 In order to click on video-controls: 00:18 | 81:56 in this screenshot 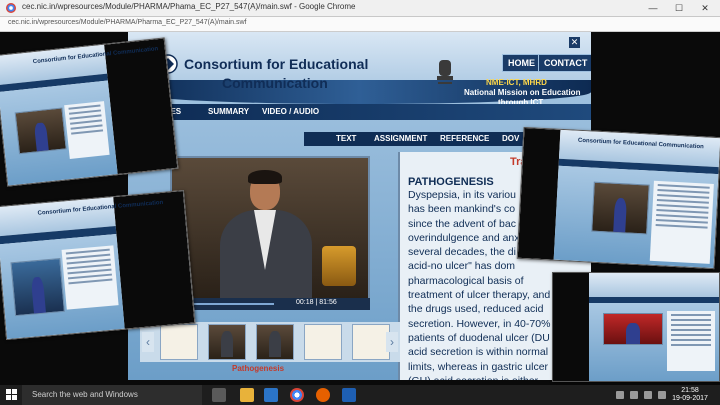, I will do `click(270, 304)`.